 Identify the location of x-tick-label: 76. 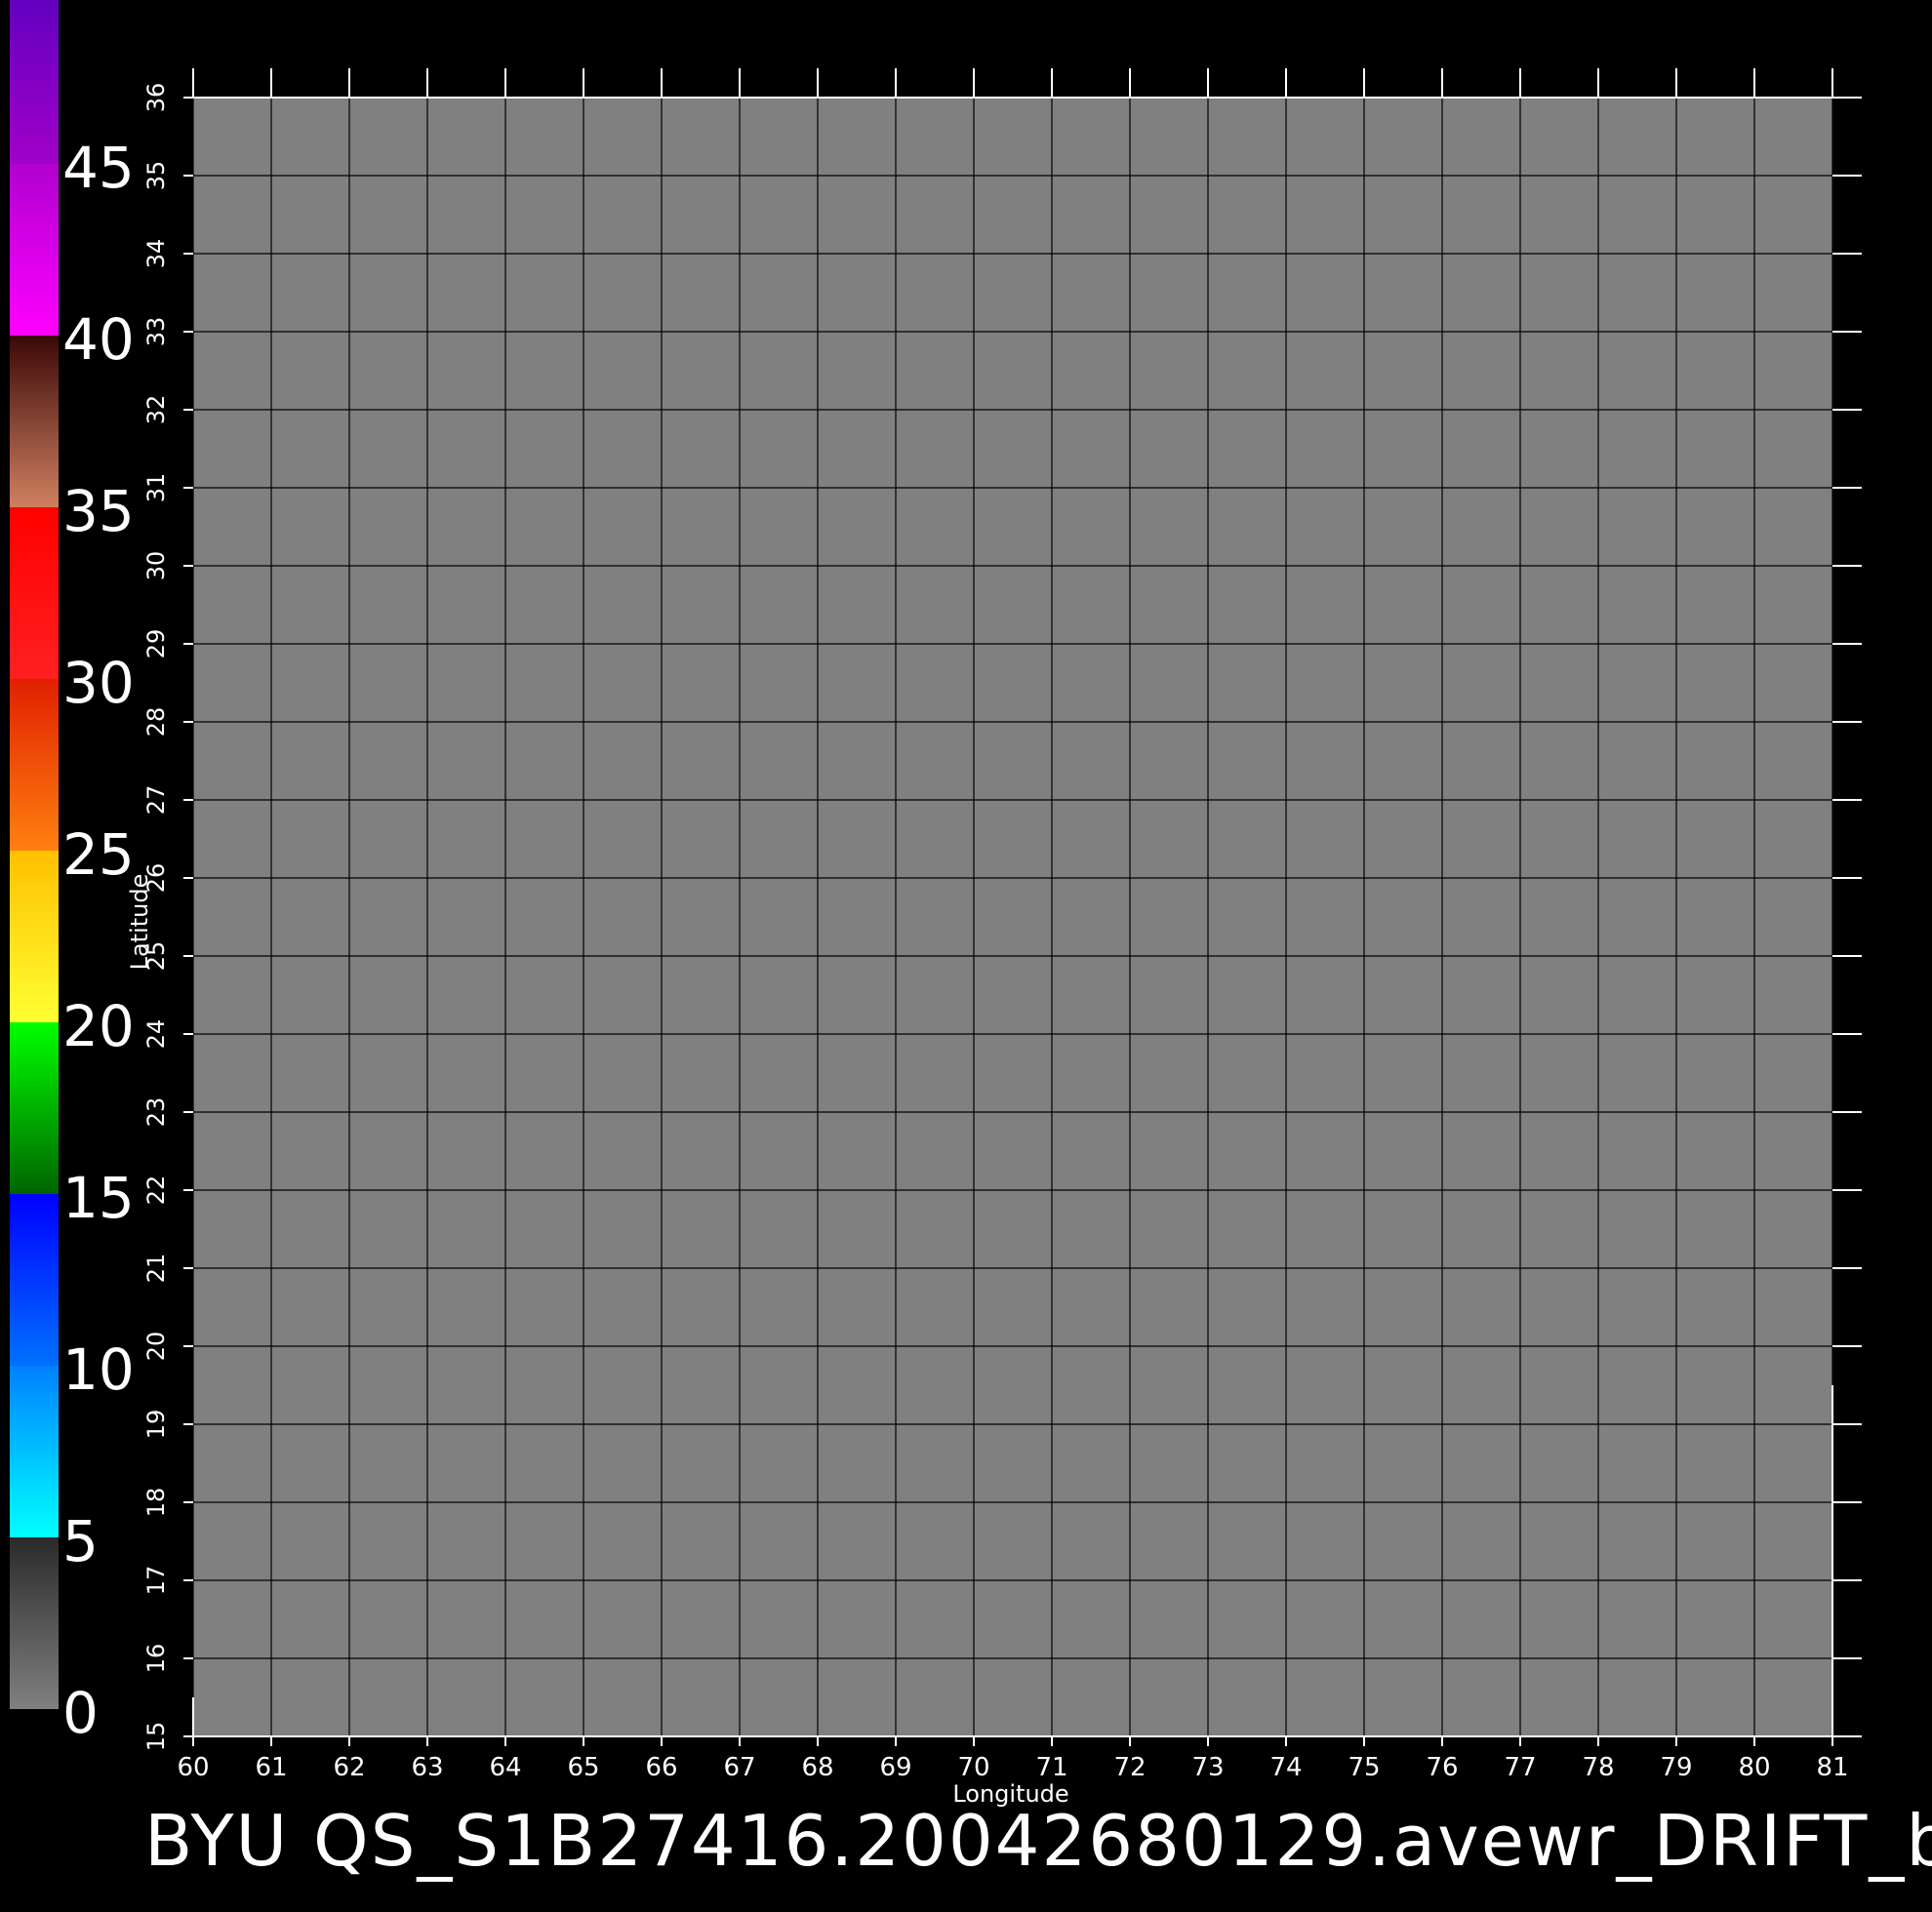
(1442, 1767).